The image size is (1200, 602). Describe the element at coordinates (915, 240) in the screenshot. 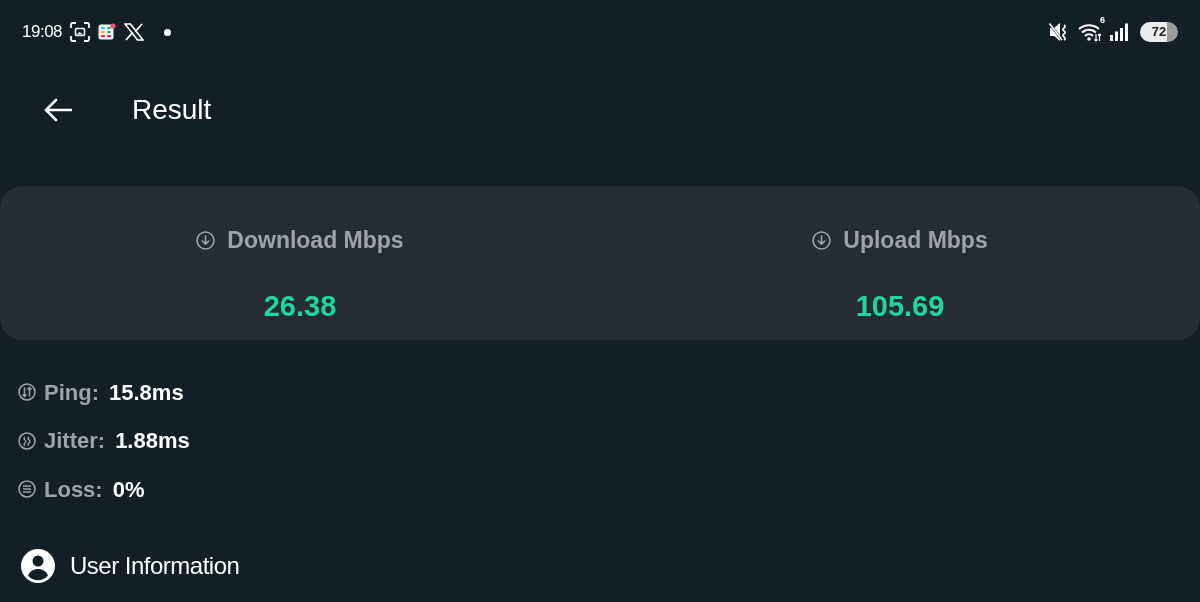

I see `speed-label: Upload Mbps` at that location.